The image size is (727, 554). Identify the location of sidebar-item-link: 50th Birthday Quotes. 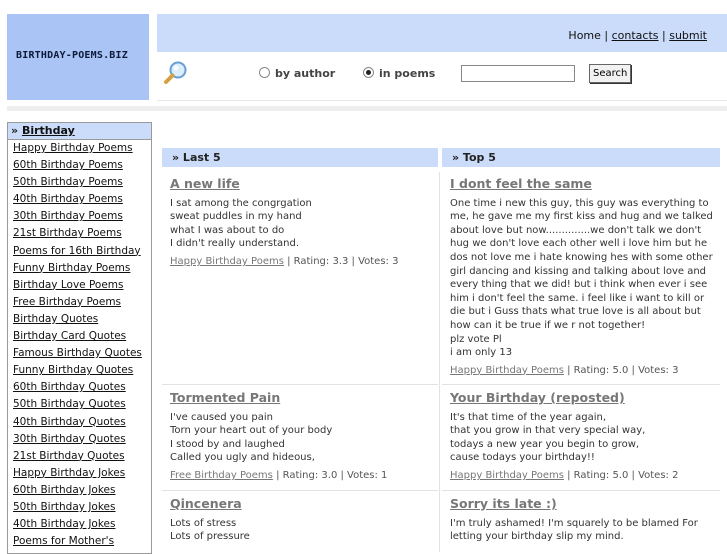
(69, 404).